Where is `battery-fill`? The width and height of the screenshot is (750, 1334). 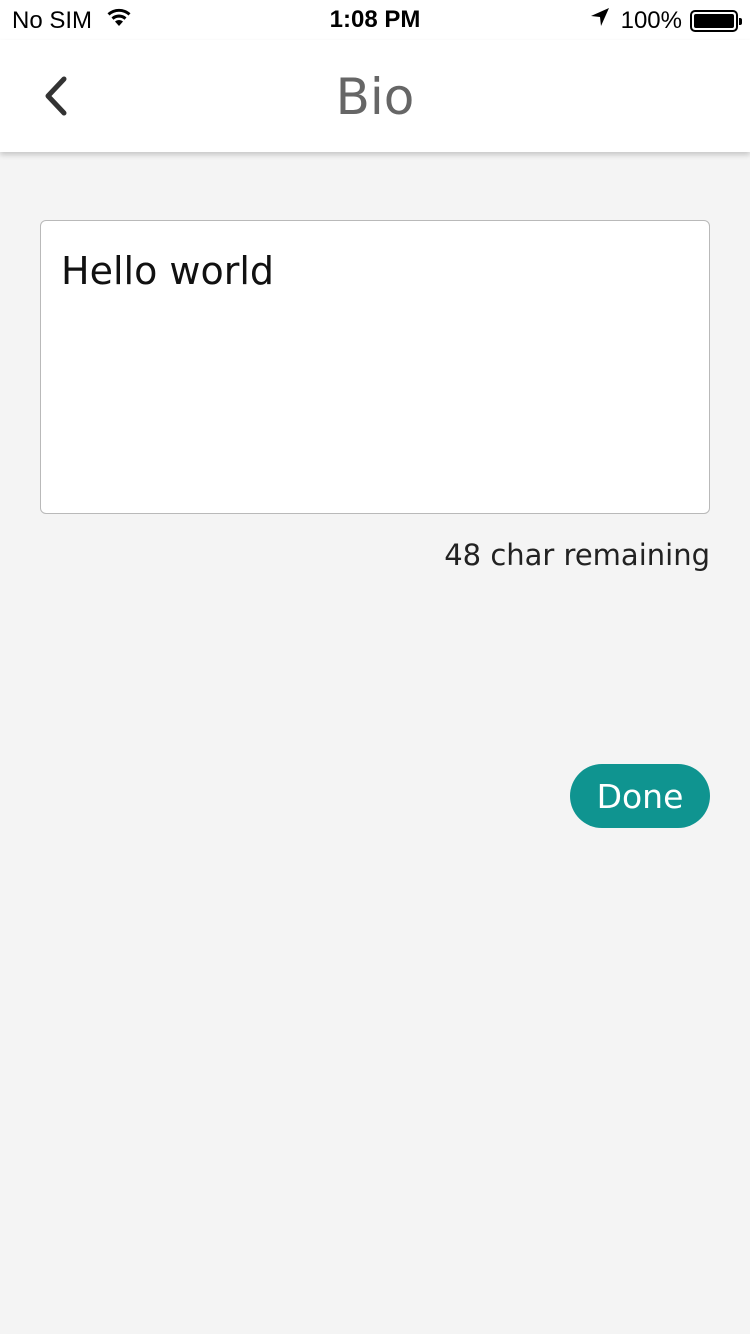 battery-fill is located at coordinates (714, 20).